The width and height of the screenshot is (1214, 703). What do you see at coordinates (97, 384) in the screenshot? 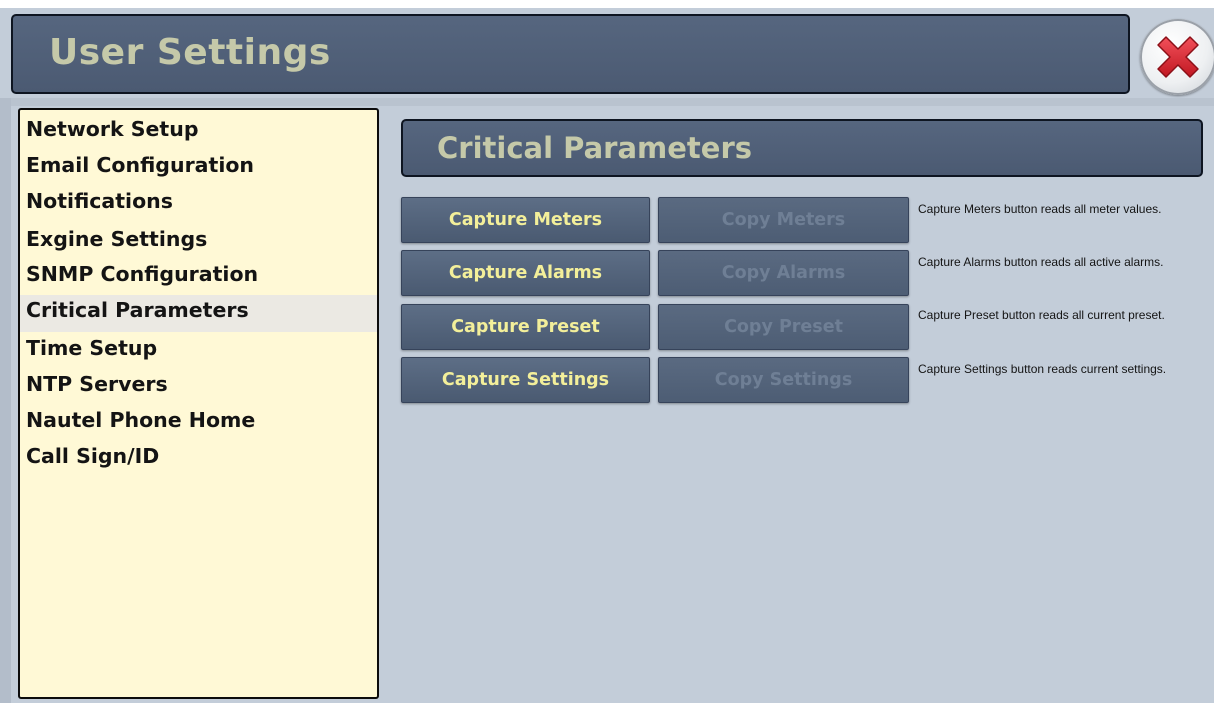
I see `sidebar-item-ntp-servers: NTP Servers` at bounding box center [97, 384].